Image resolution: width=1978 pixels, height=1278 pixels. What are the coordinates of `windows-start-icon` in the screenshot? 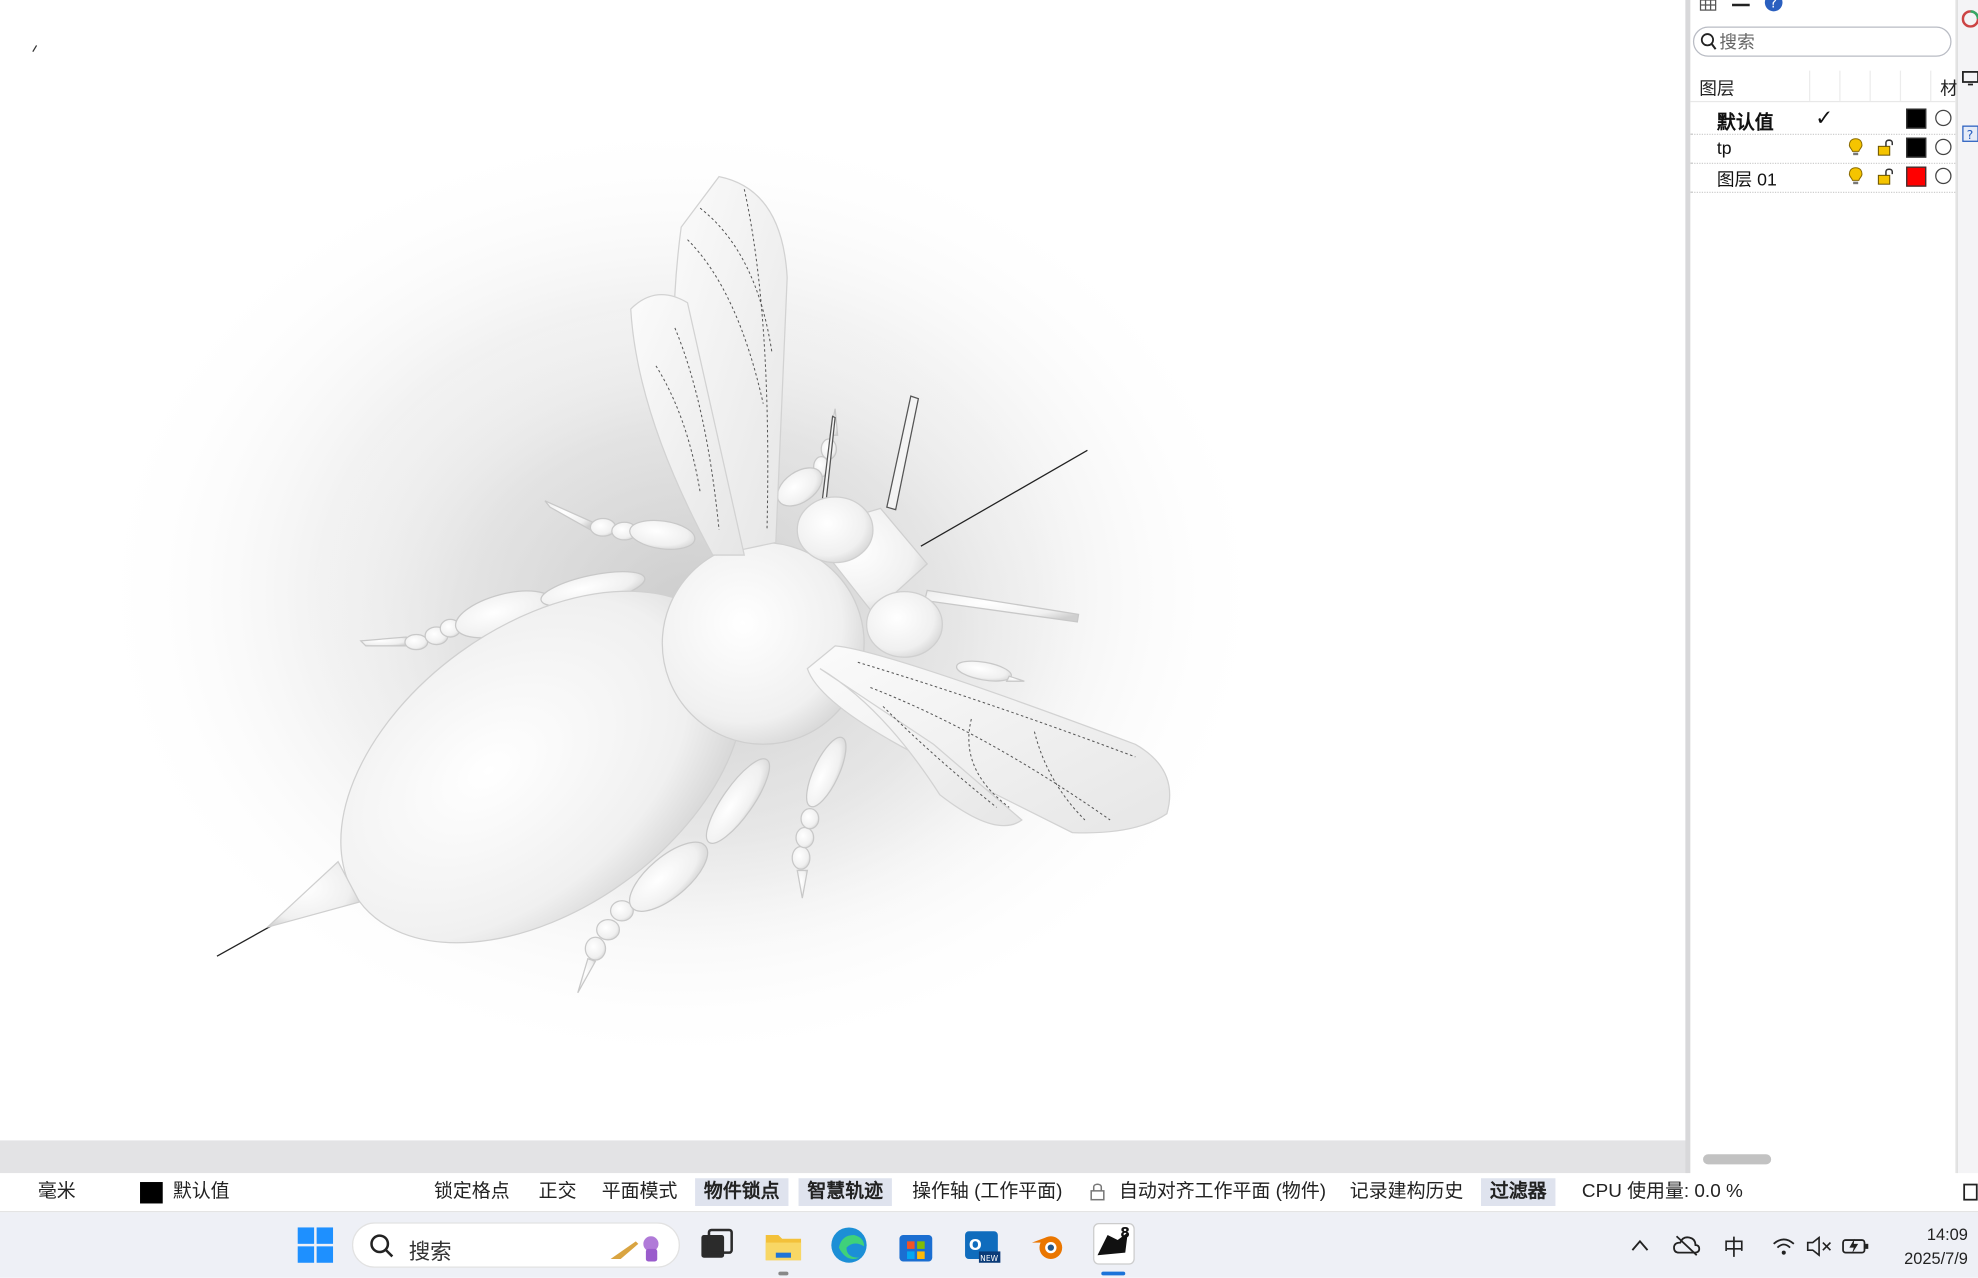 It's located at (315, 1245).